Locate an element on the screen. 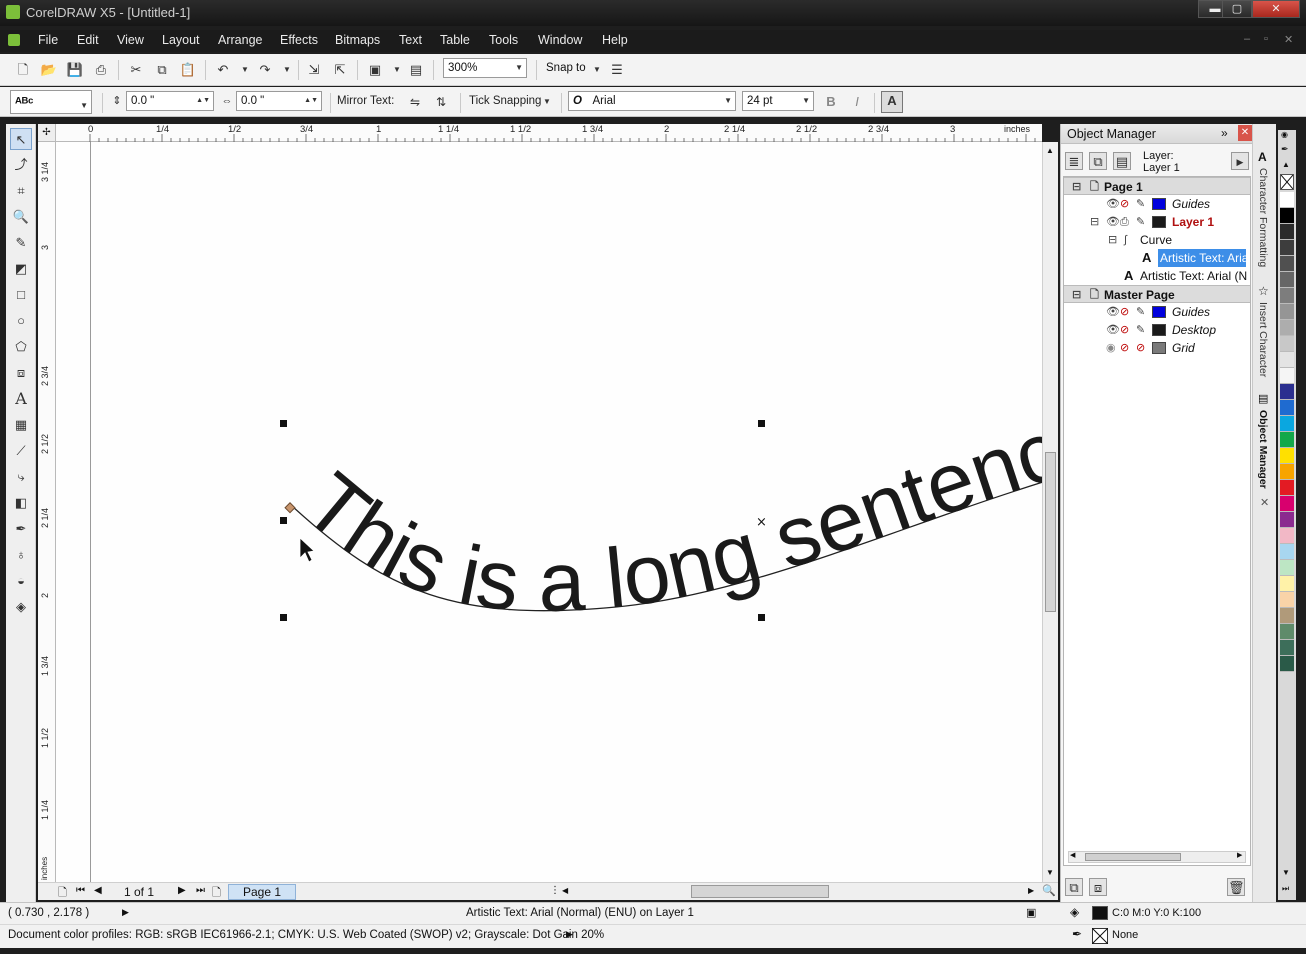 Image resolution: width=1306 pixels, height=954 pixels. close-button: ✕ is located at coordinates (1276, 9).